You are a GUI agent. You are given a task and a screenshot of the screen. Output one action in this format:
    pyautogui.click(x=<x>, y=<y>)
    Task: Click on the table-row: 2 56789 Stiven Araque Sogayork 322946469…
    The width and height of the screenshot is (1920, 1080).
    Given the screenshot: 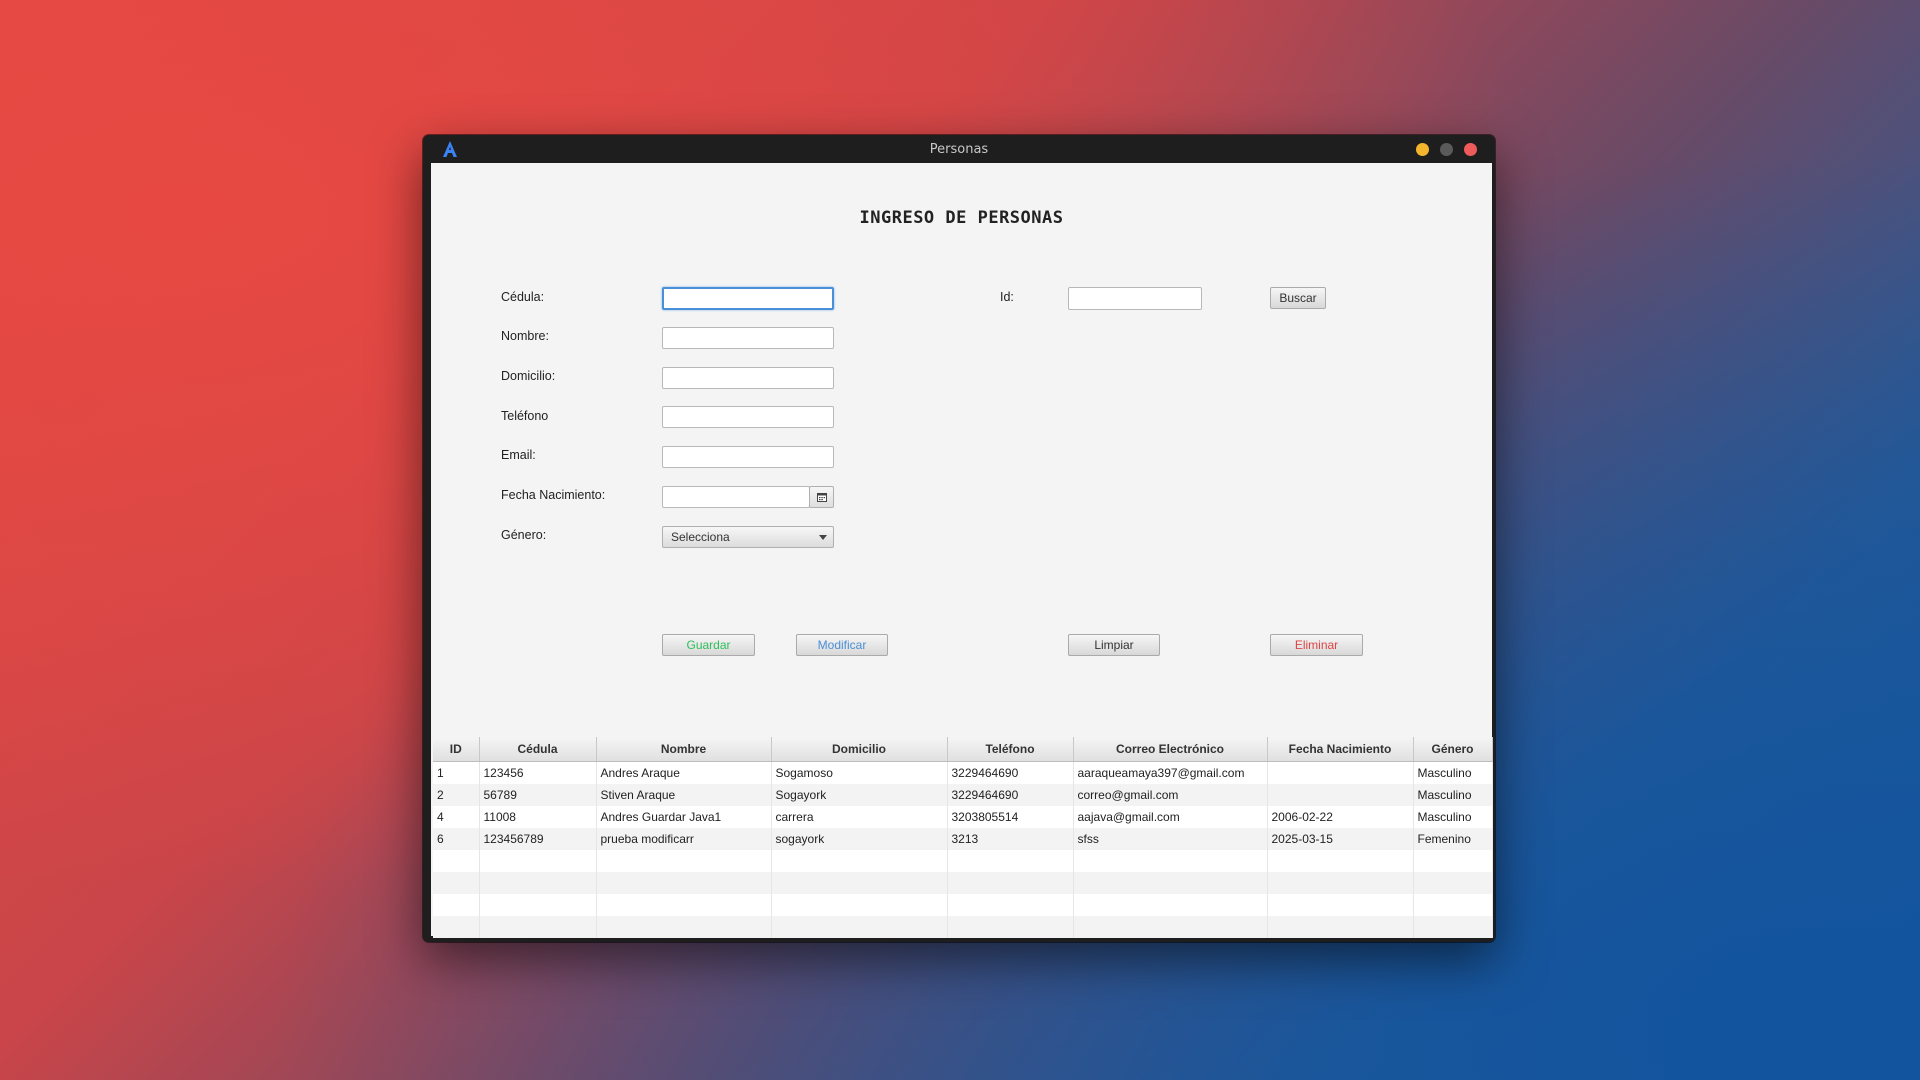 What is the action you would take?
    pyautogui.click(x=963, y=795)
    